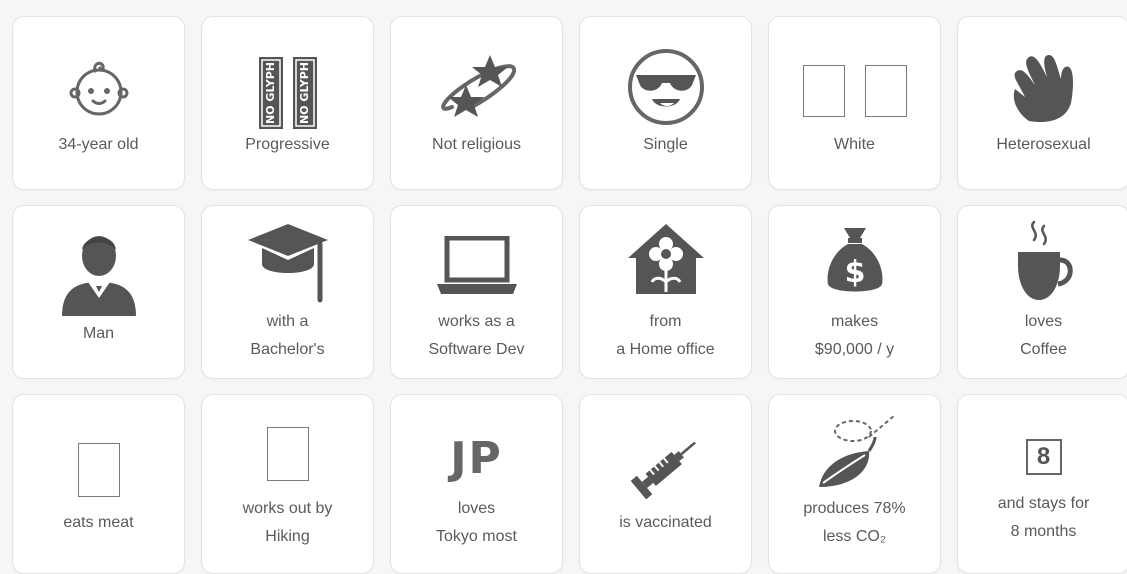  I want to click on waving-hand-icon, so click(1042, 87).